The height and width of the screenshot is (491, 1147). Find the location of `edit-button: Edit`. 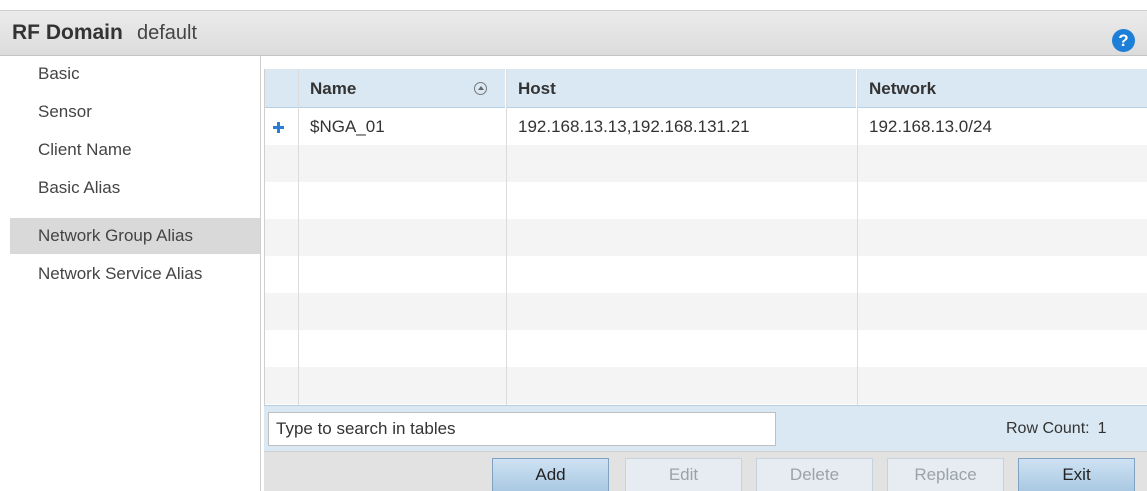

edit-button: Edit is located at coordinates (683, 474).